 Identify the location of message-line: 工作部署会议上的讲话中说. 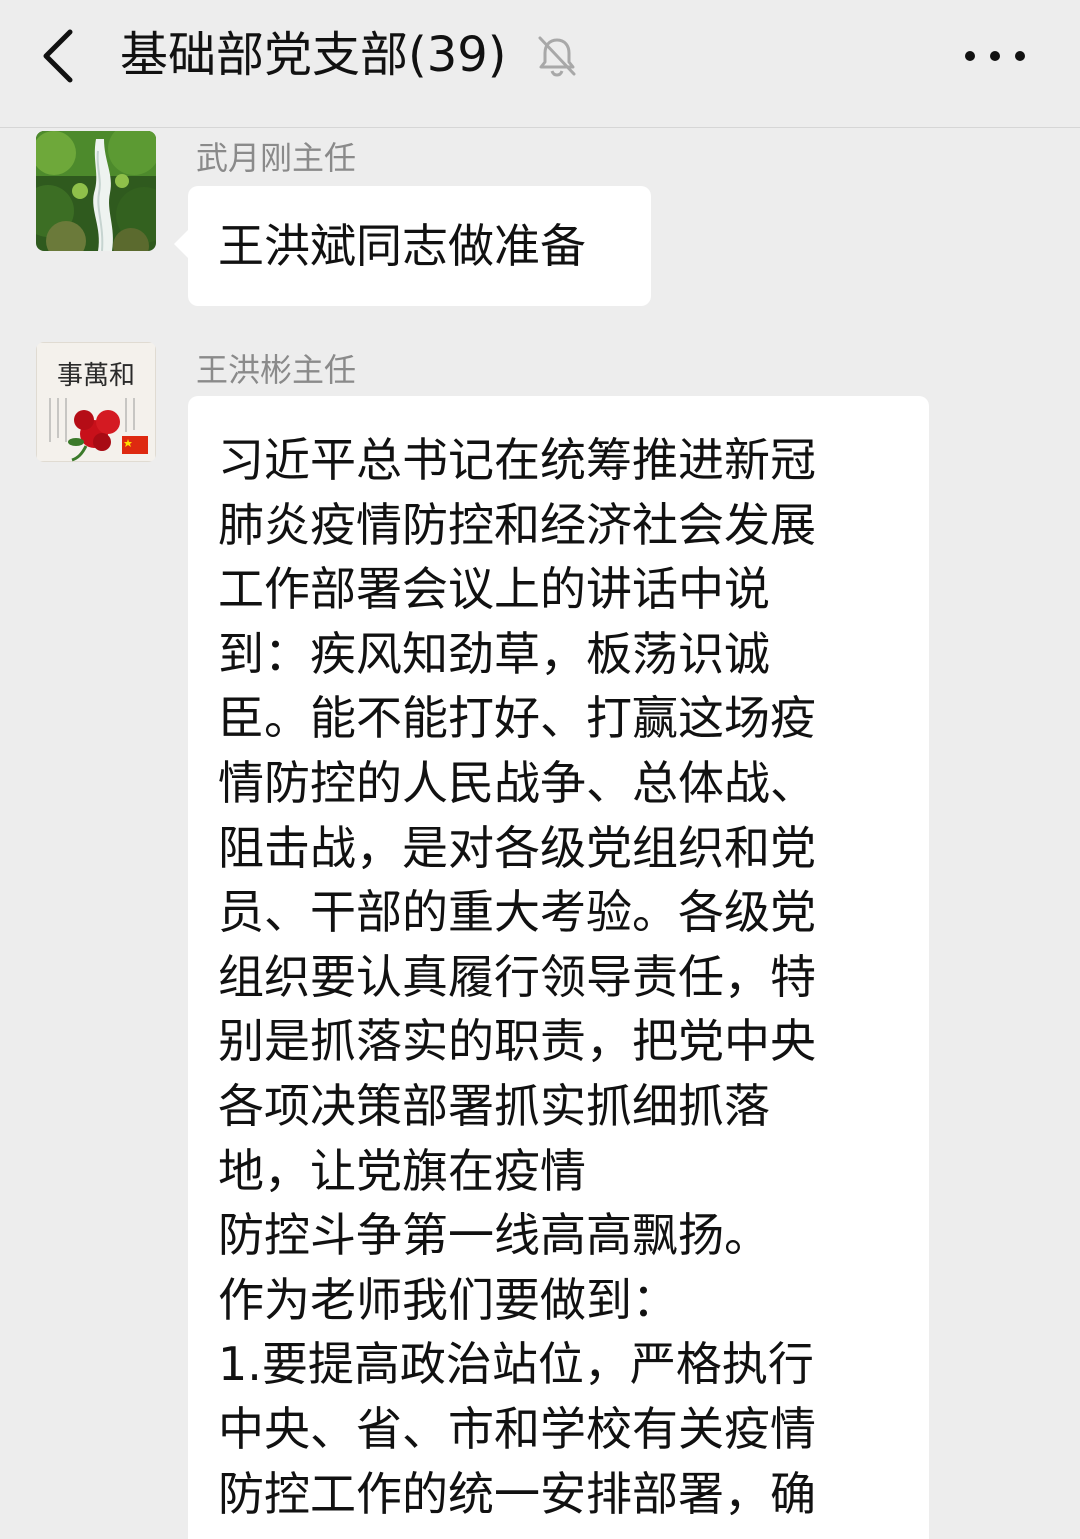
(494, 589).